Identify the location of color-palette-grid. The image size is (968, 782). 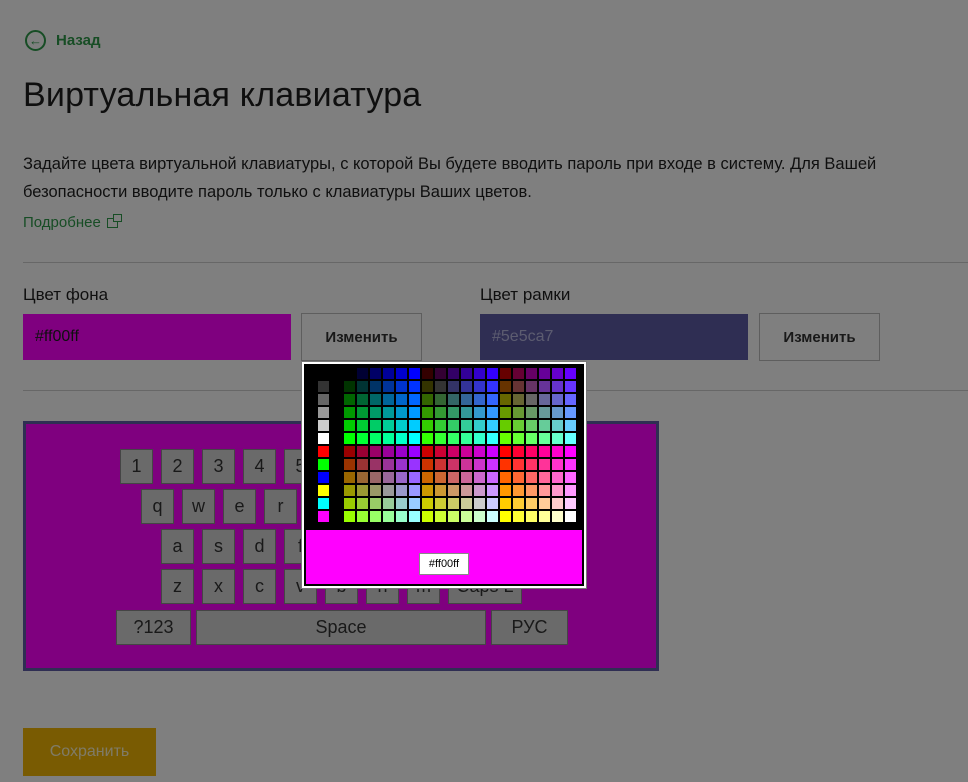
(444, 446).